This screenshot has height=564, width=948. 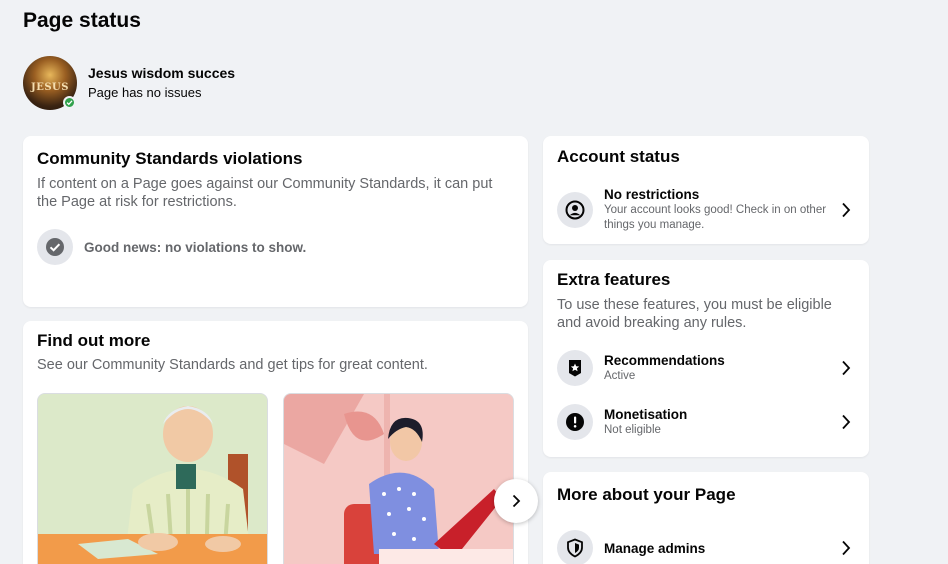 I want to click on community-standards-title: Community Standards violations, so click(x=170, y=158).